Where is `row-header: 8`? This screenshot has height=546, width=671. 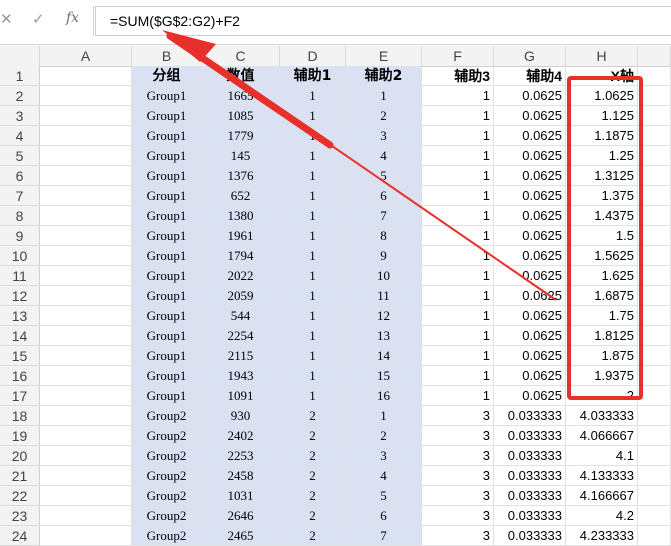
row-header: 8 is located at coordinates (20, 216).